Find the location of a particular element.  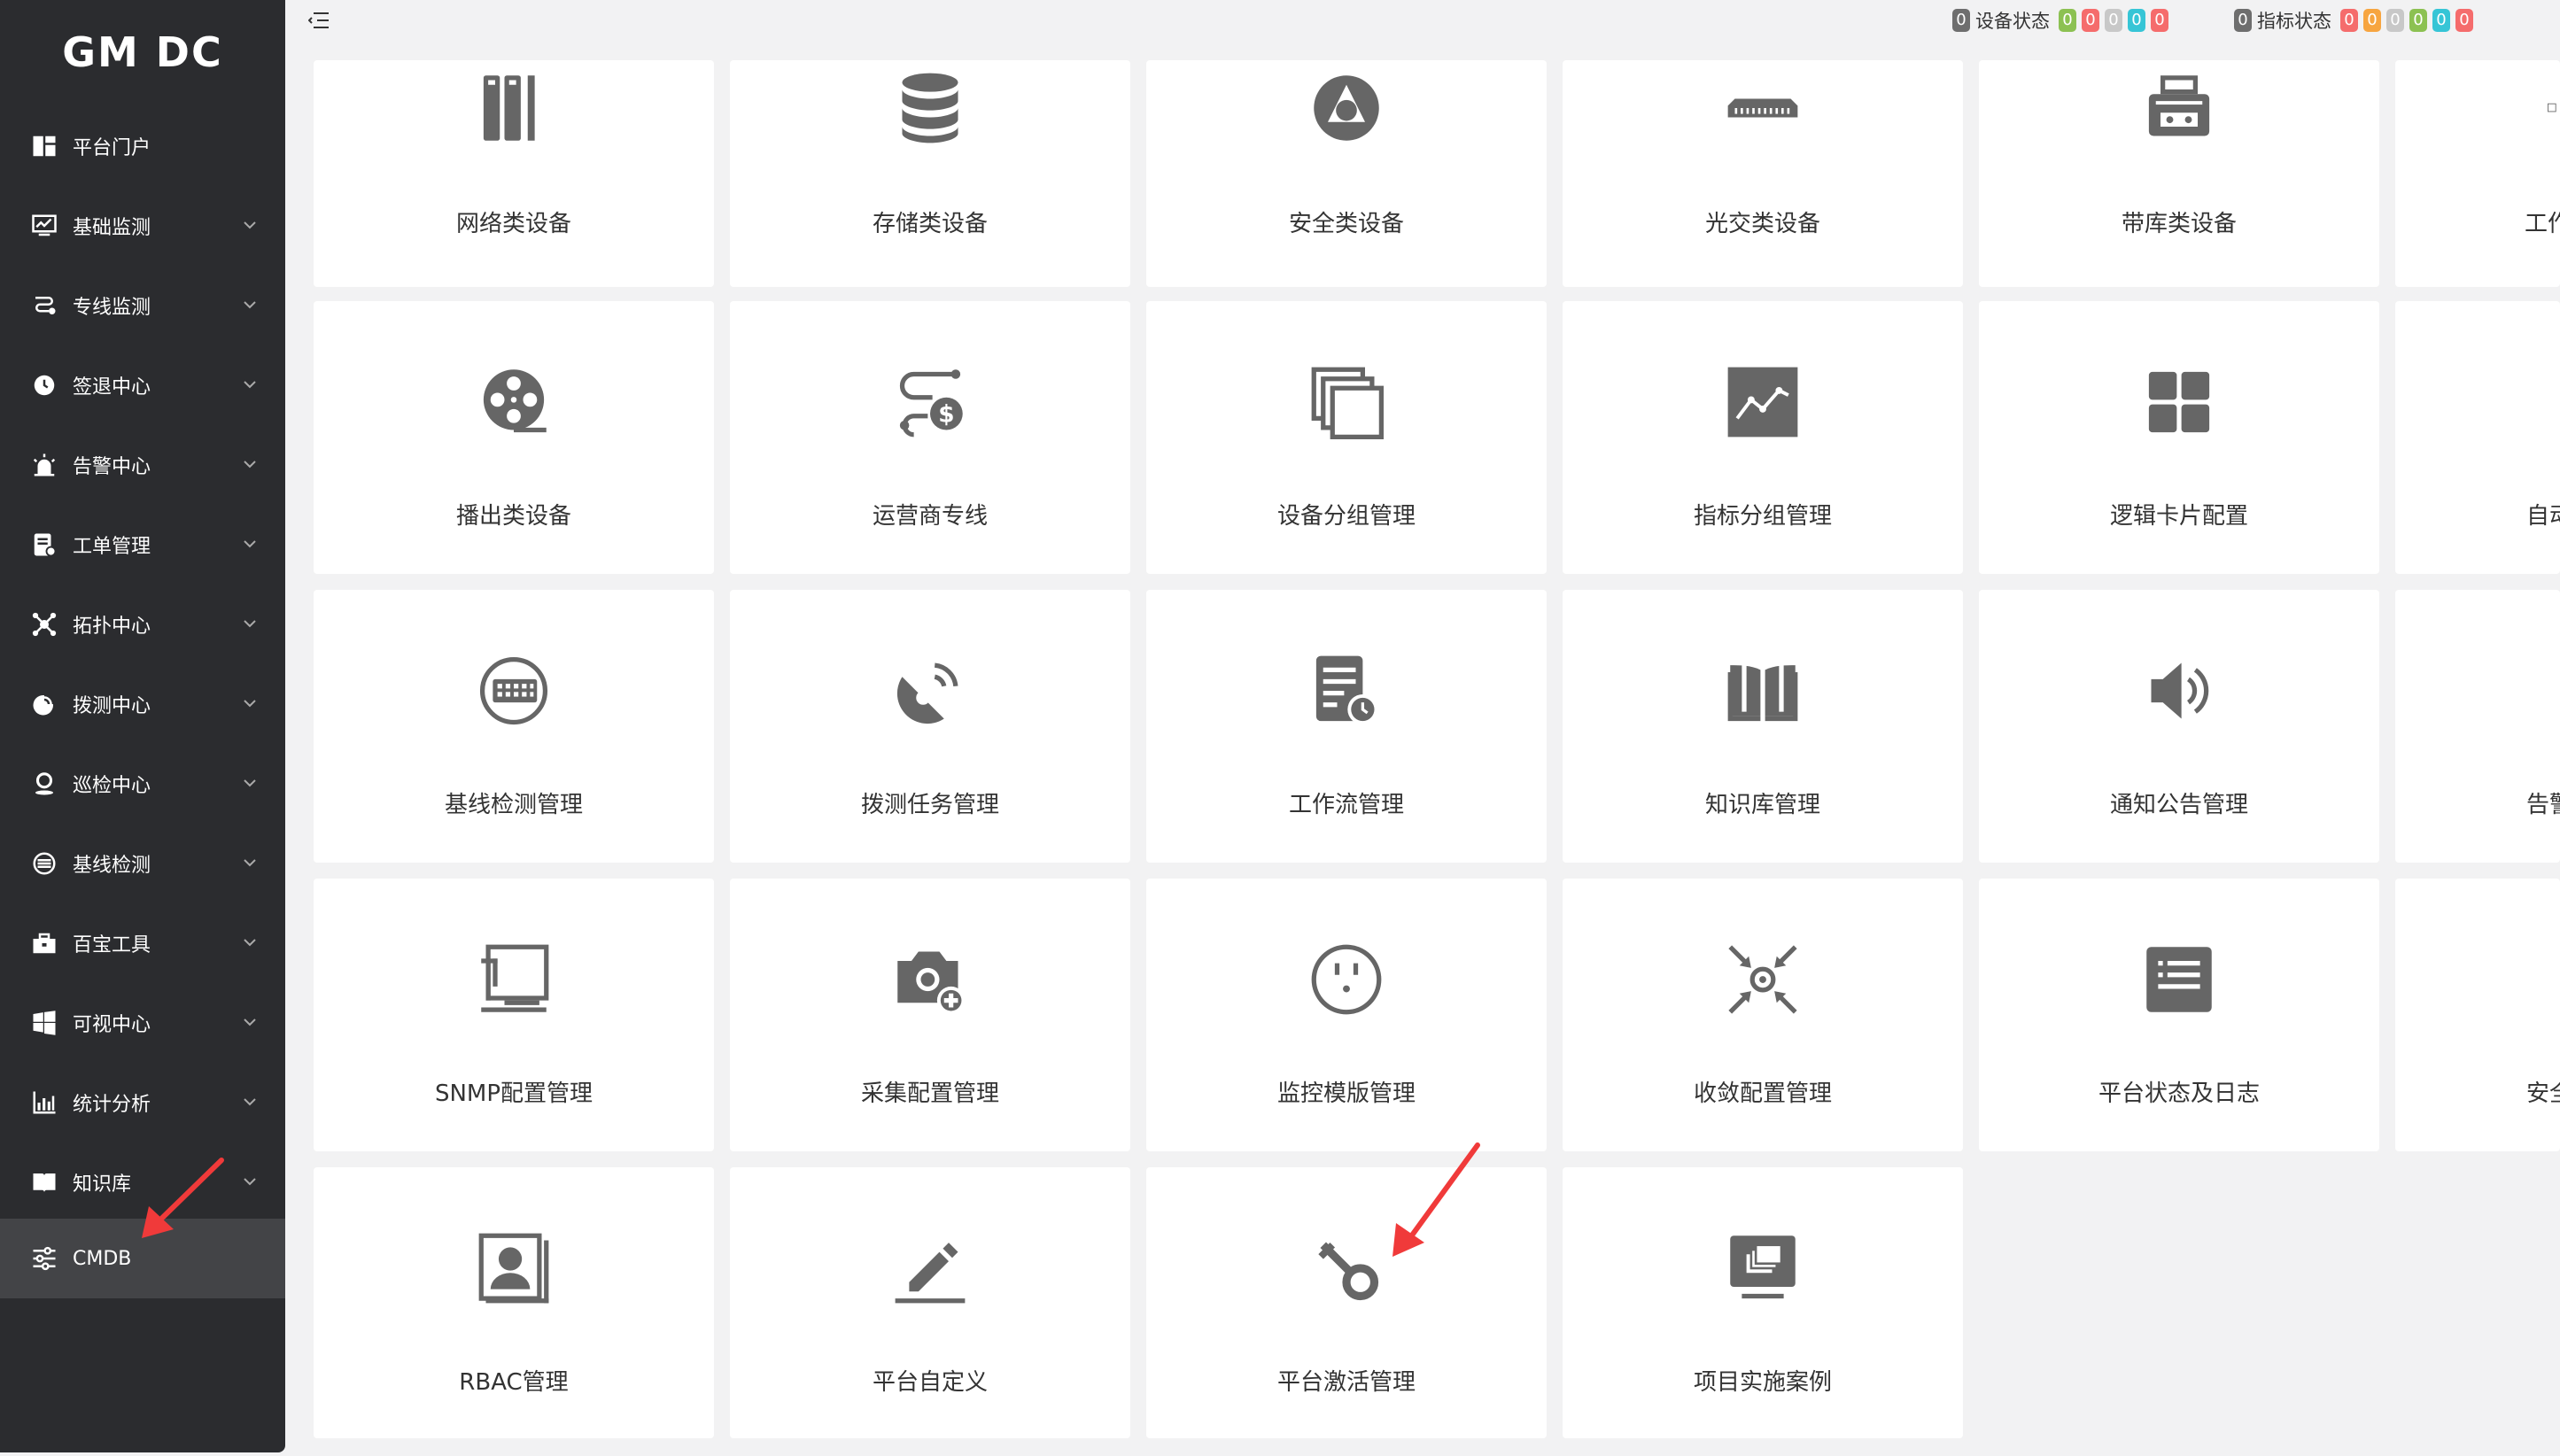

sidebar-item-cmdb: CMDB is located at coordinates (142, 1258).